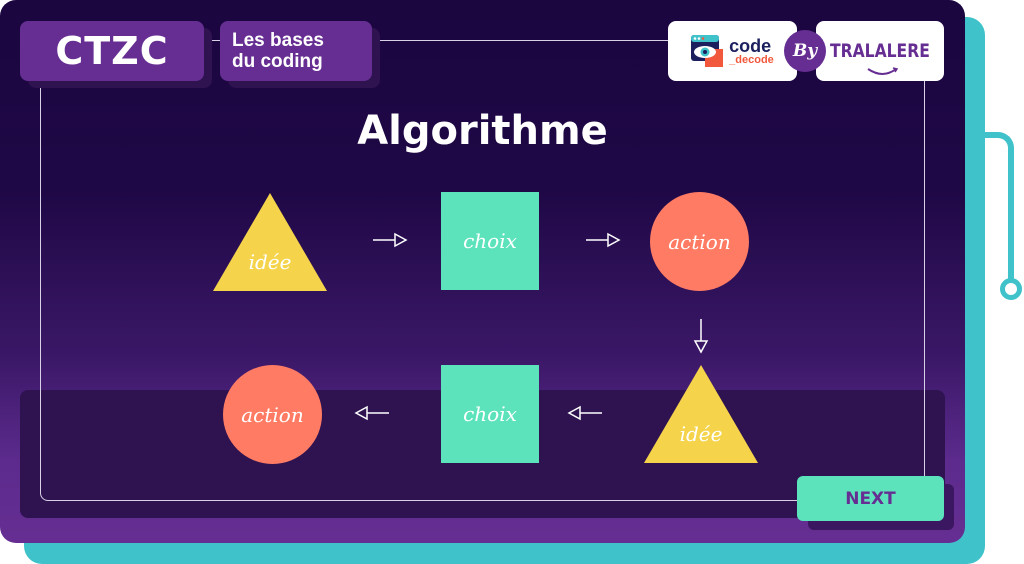 This screenshot has width=1024, height=564. I want to click on subtitle-line-2: du coding, so click(277, 61).